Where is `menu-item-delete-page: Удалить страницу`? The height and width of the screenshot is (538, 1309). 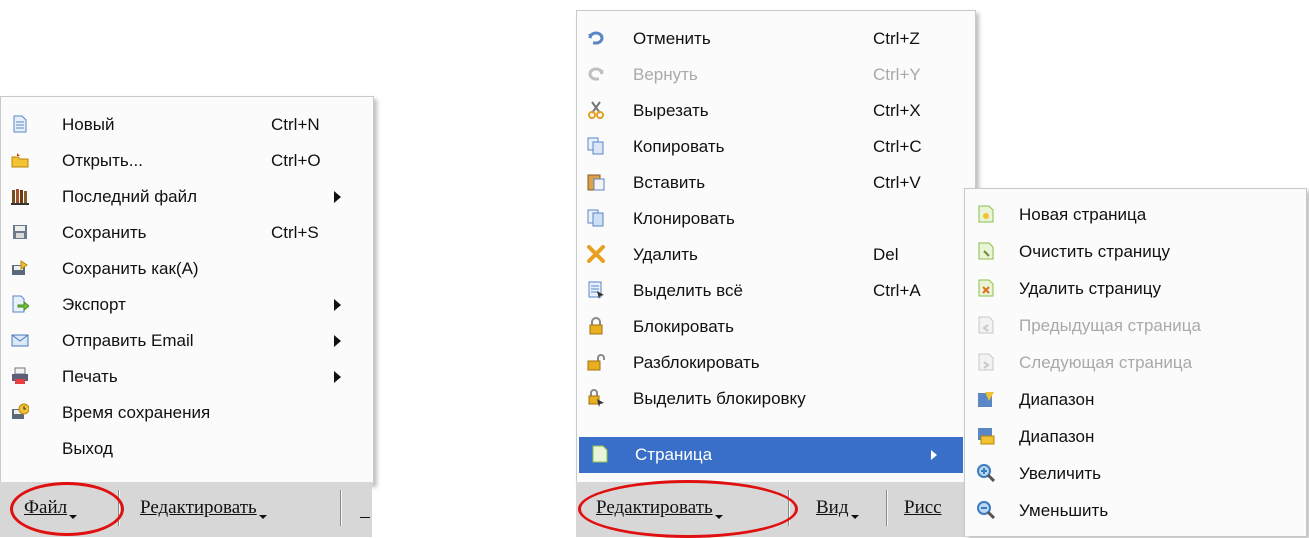
menu-item-delete-page: Удалить страницу is located at coordinates (1135, 289).